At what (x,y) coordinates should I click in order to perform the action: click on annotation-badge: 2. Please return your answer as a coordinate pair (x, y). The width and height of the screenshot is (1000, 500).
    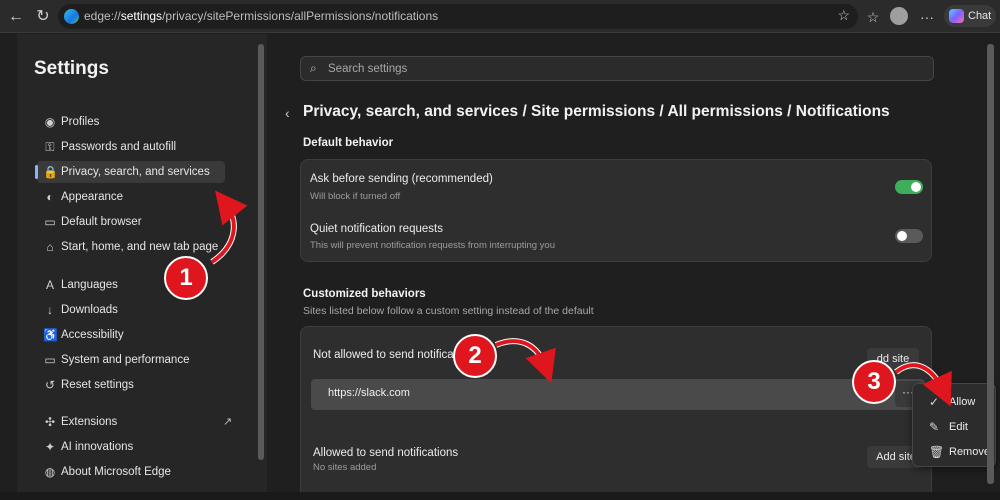
    Looking at the image, I should click on (475, 356).